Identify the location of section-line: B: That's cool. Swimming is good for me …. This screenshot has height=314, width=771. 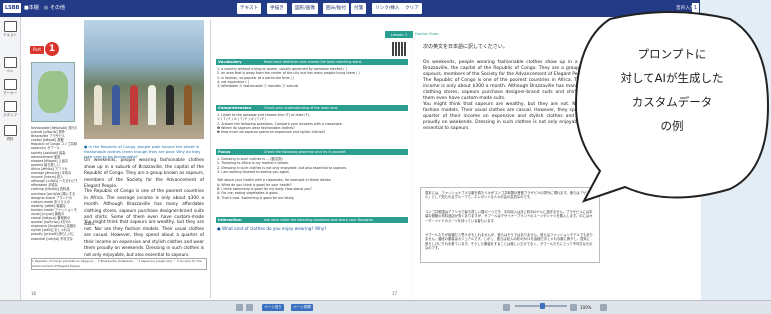
(256, 197).